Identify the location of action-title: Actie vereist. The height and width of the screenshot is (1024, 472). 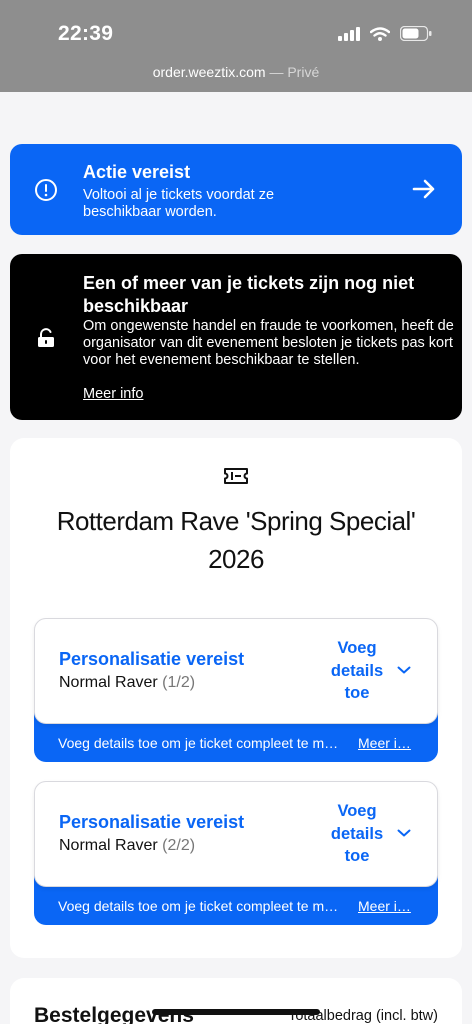
(137, 172).